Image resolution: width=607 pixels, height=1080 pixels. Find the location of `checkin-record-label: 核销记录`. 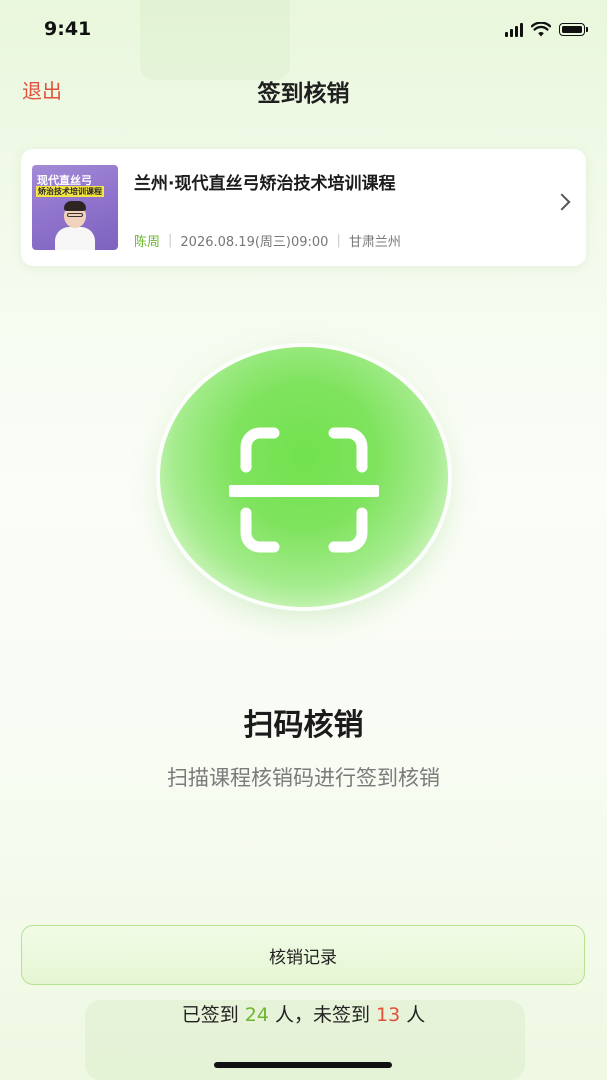

checkin-record-label: 核销记录 is located at coordinates (303, 957).